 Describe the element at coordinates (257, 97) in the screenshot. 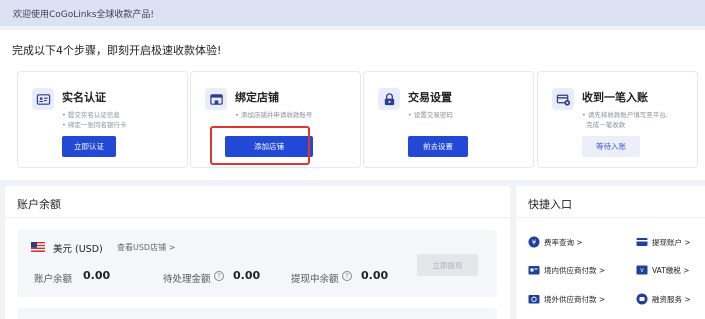

I see `step-title: 绑定店铺` at that location.